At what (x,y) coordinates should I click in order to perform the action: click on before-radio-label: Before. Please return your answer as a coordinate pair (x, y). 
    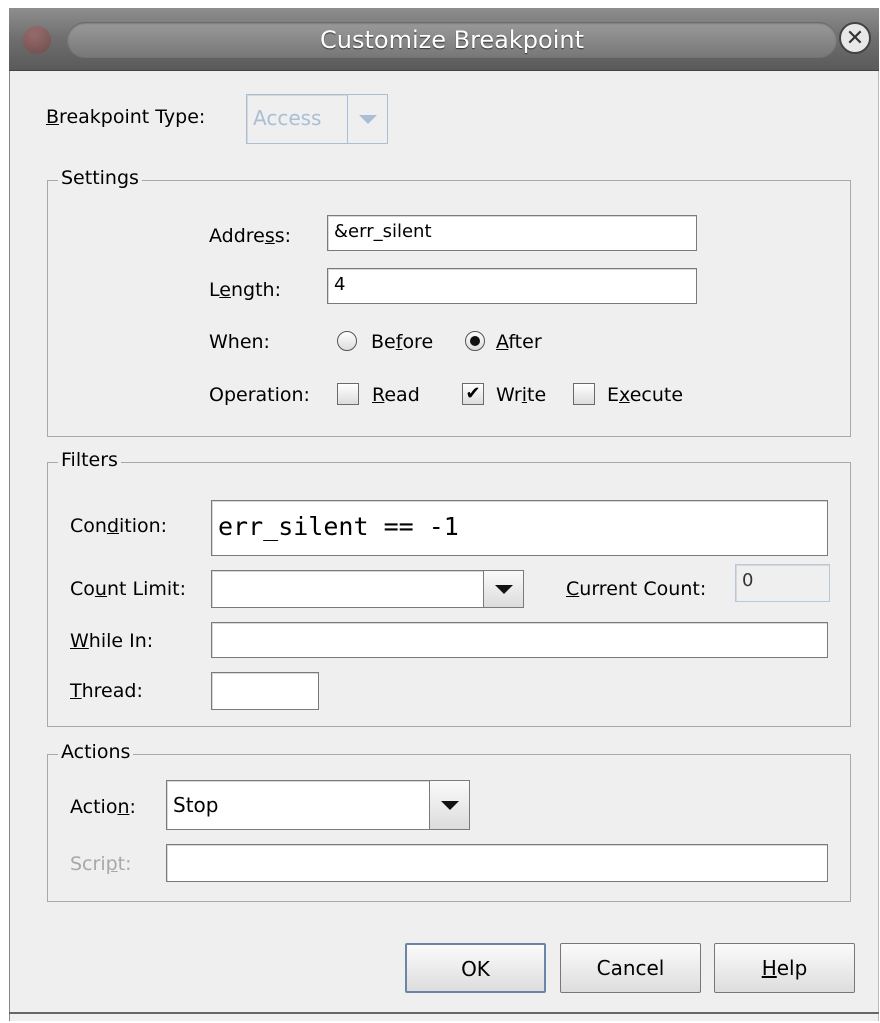
    Looking at the image, I should click on (402, 342).